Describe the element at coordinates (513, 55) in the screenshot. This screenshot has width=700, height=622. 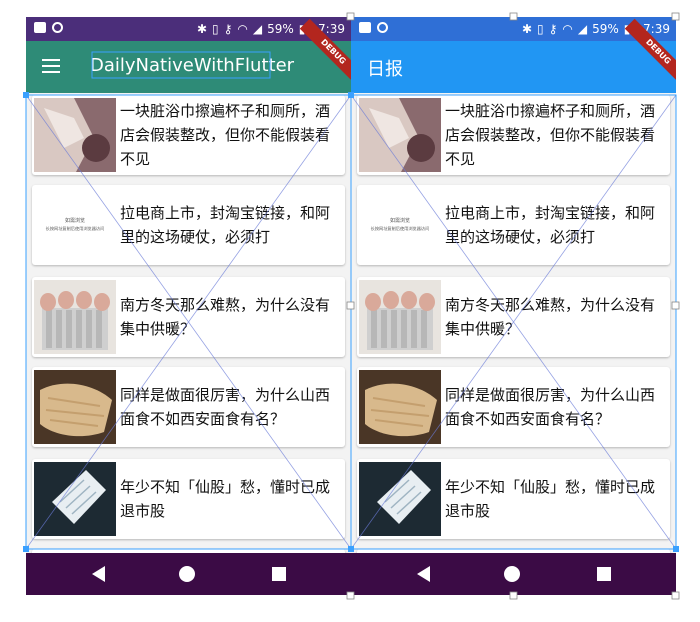
I see `app-bar: 日报 DEBUG` at that location.